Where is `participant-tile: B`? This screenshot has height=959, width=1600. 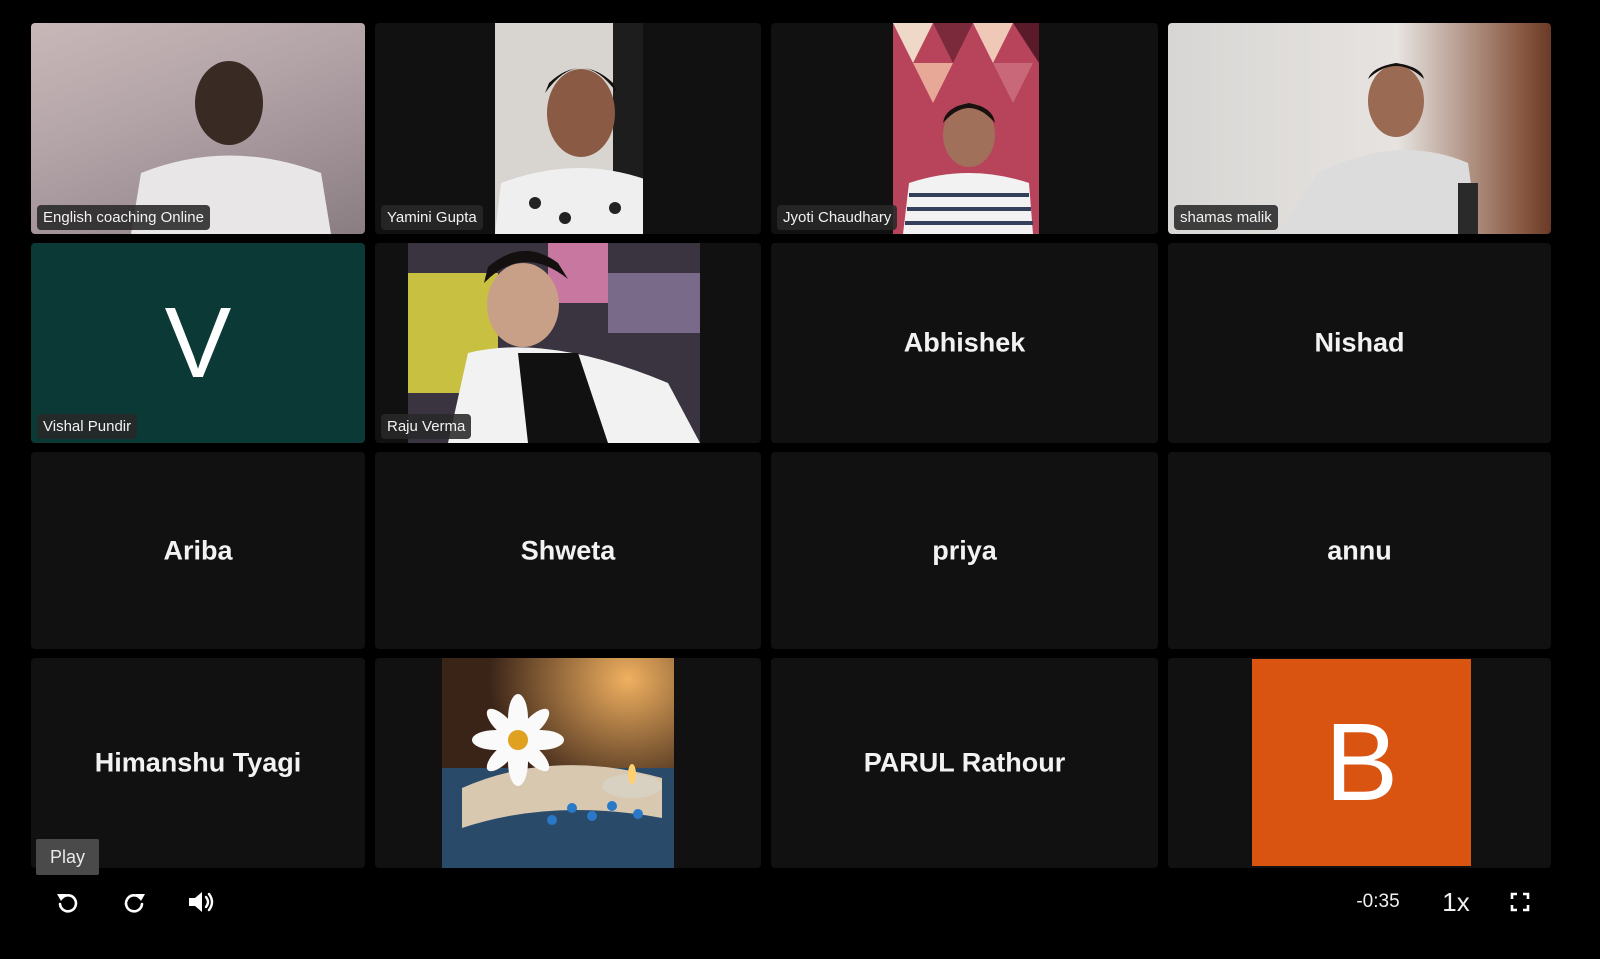
participant-tile: B is located at coordinates (1359, 763).